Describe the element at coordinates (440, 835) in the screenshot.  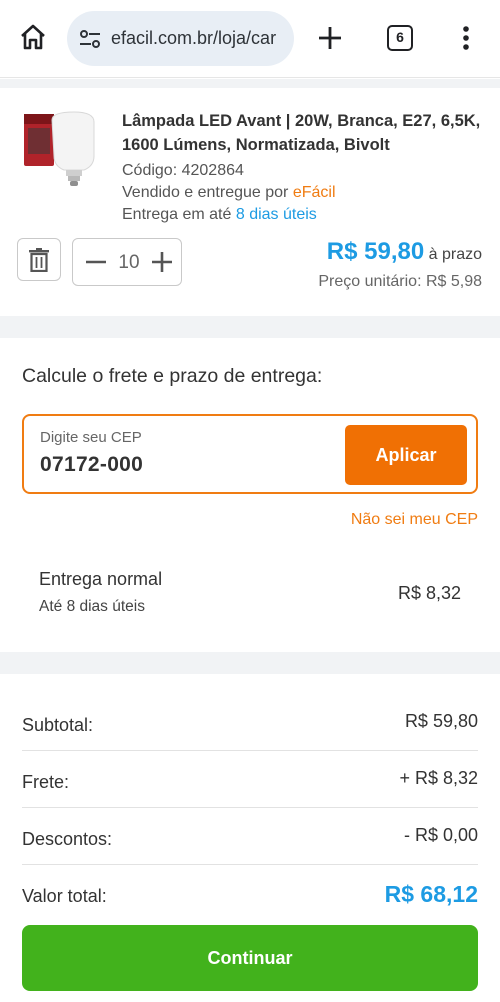
I see `discount-value: - R$ 0,00` at that location.